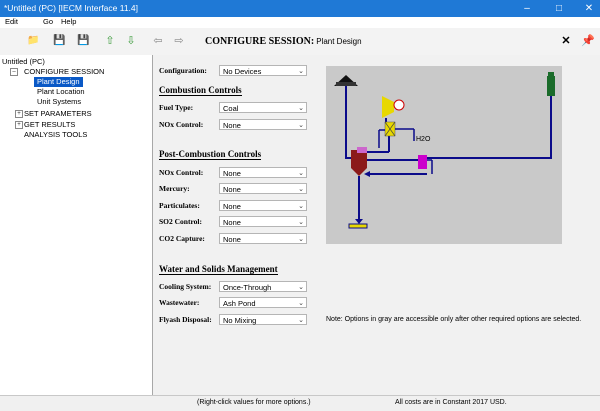 The height and width of the screenshot is (411, 600). Describe the element at coordinates (231, 108) in the screenshot. I see `fuel-type-value: Coal` at that location.